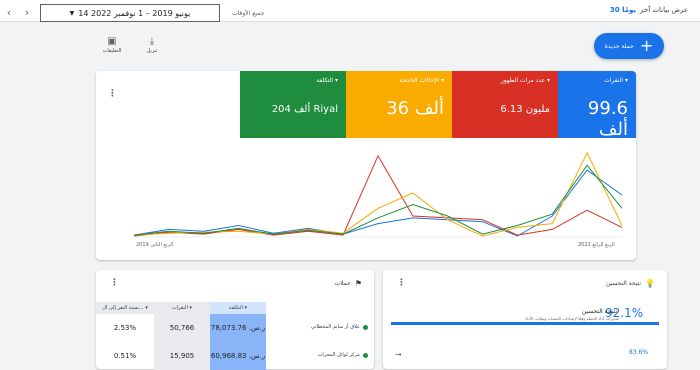 Image resolution: width=700 pixels, height=370 pixels. What do you see at coordinates (325, 80) in the screenshot?
I see `kpi-cost-label: التكلفة` at bounding box center [325, 80].